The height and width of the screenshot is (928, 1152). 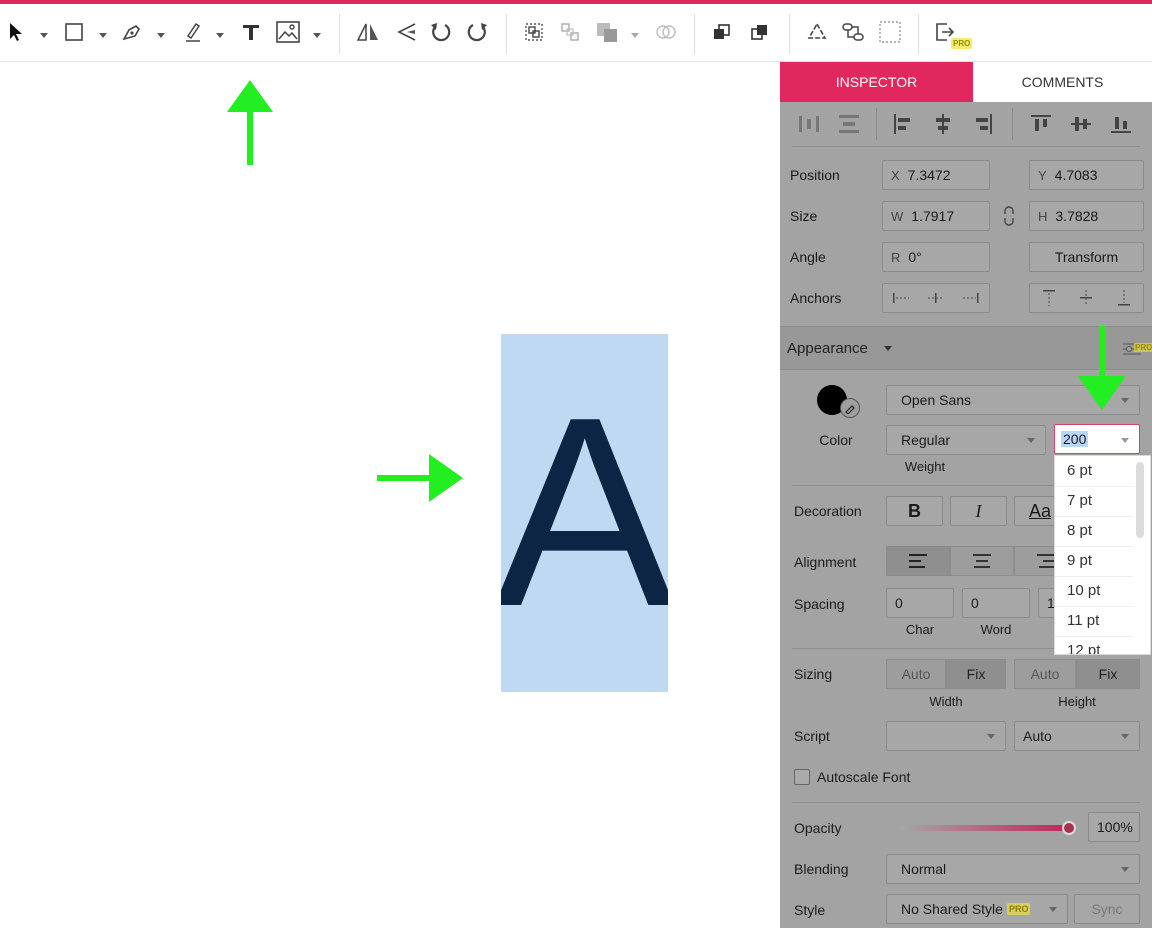 What do you see at coordinates (103, 35) in the screenshot?
I see `rectangle-tool-chevron-down-icon` at bounding box center [103, 35].